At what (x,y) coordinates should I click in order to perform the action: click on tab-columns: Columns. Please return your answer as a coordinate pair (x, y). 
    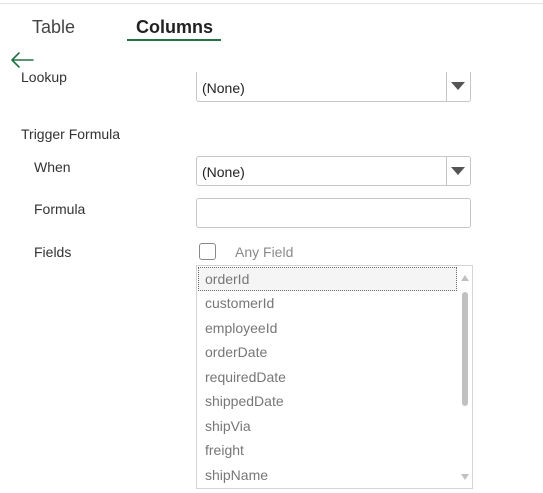
    Looking at the image, I should click on (174, 27).